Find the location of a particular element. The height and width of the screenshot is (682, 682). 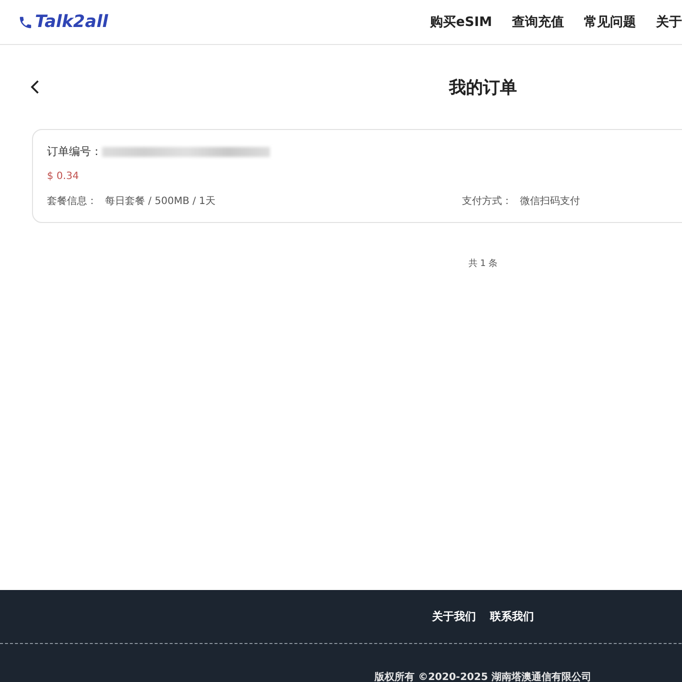

payment-method: 微信扫码支付 is located at coordinates (550, 201).